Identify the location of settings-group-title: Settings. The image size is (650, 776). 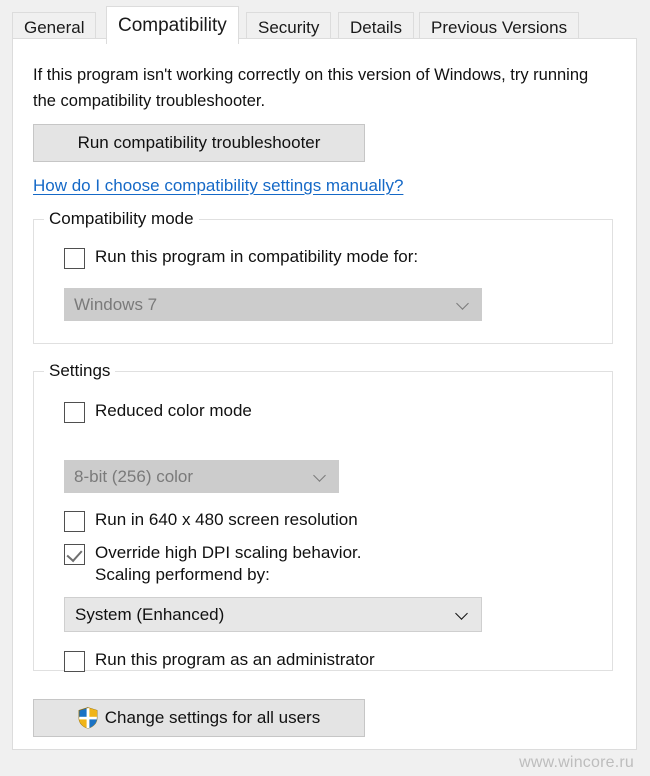
(80, 371).